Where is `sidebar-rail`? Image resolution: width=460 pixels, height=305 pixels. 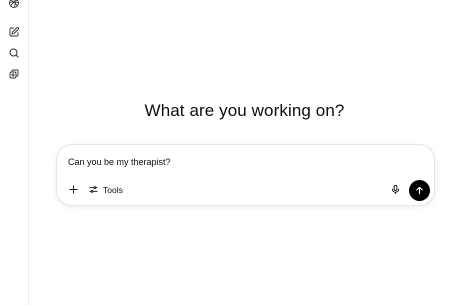 sidebar-rail is located at coordinates (14, 152).